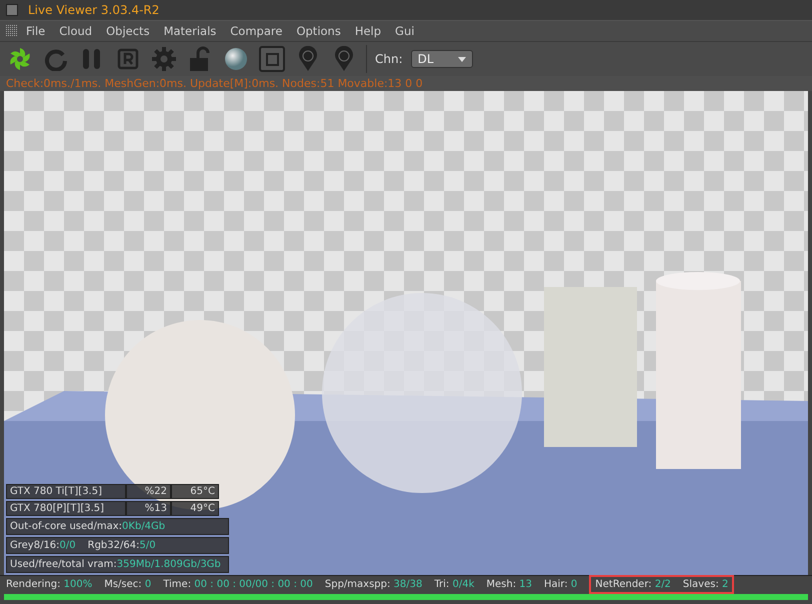  Describe the element at coordinates (88, 526) in the screenshot. I see `stat-item: Out-of-core used/max:0Kb/4Gb` at that location.